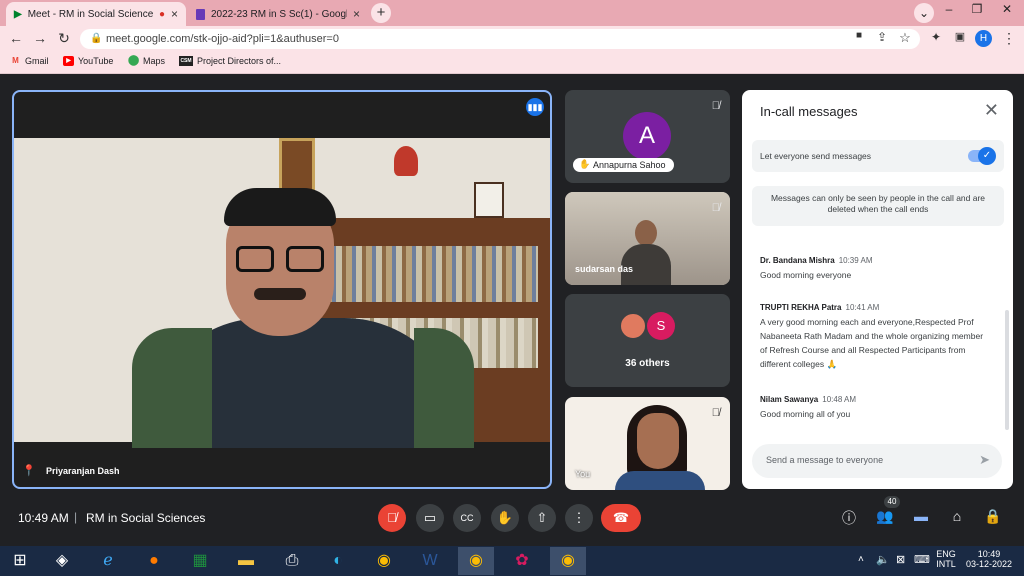  What do you see at coordinates (29, 470) in the screenshot?
I see `pin-icon: 📍` at bounding box center [29, 470].